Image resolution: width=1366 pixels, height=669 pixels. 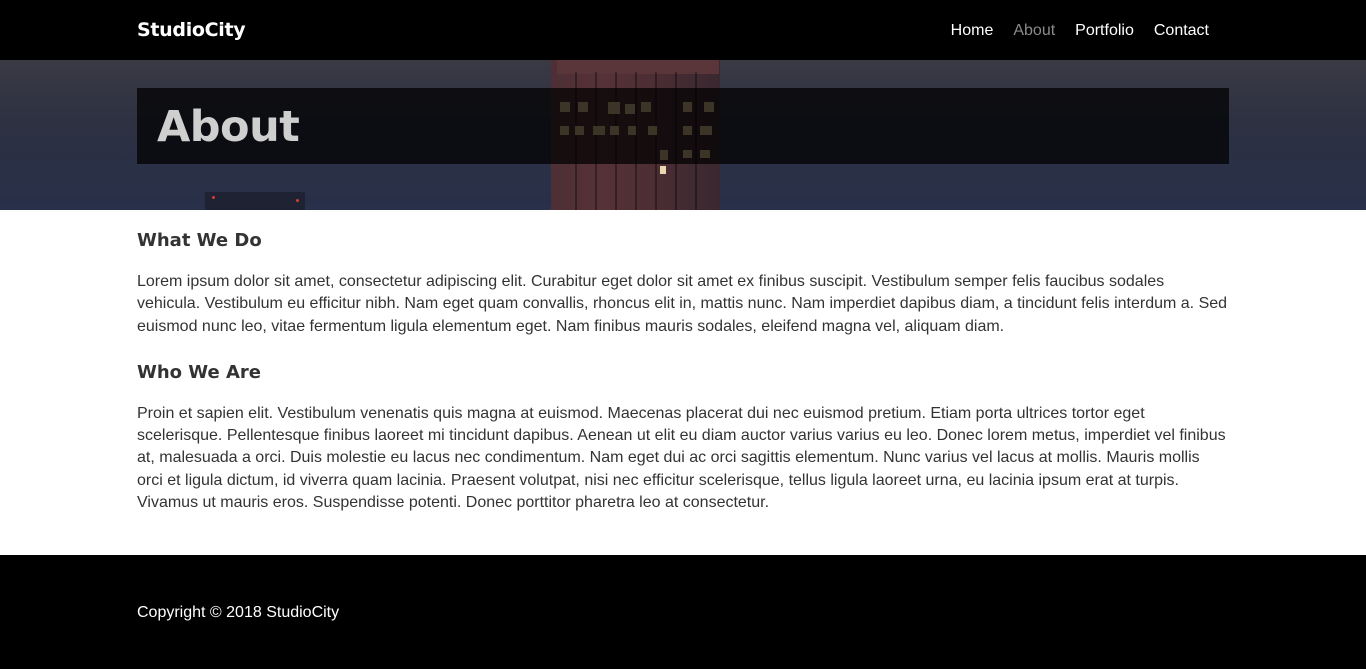 I want to click on hero-roof-silhouette, so click(x=255, y=201).